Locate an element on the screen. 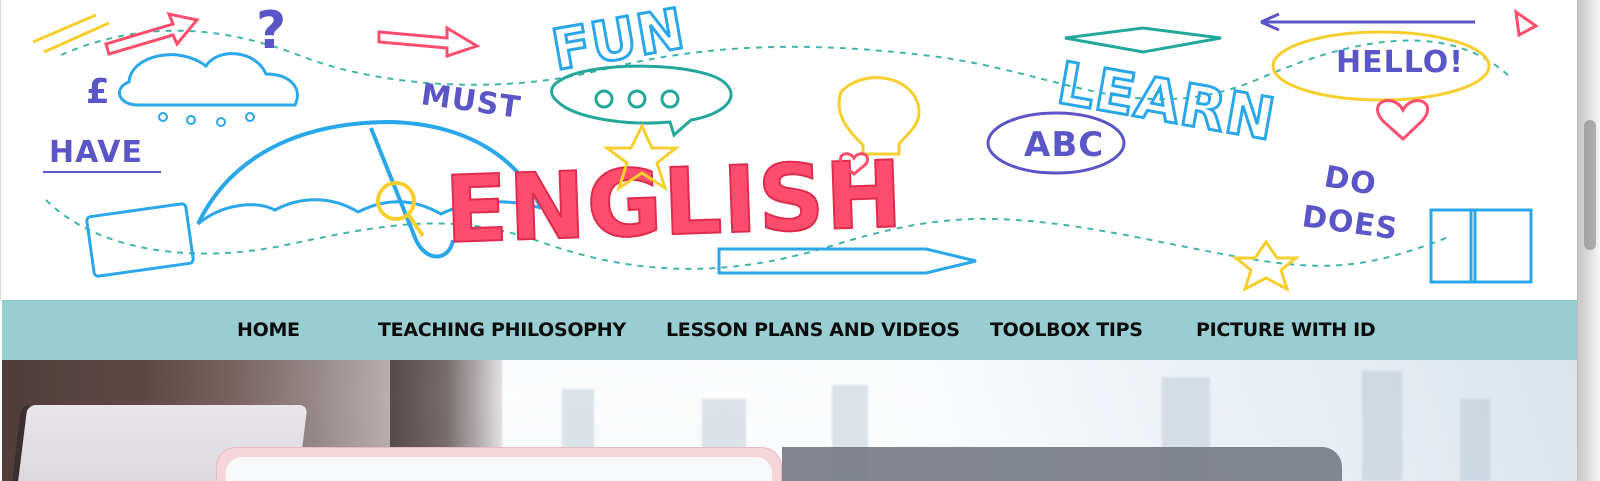 Image resolution: width=1600 pixels, height=481 pixels. graduation-cap-icon is located at coordinates (1143, 40).